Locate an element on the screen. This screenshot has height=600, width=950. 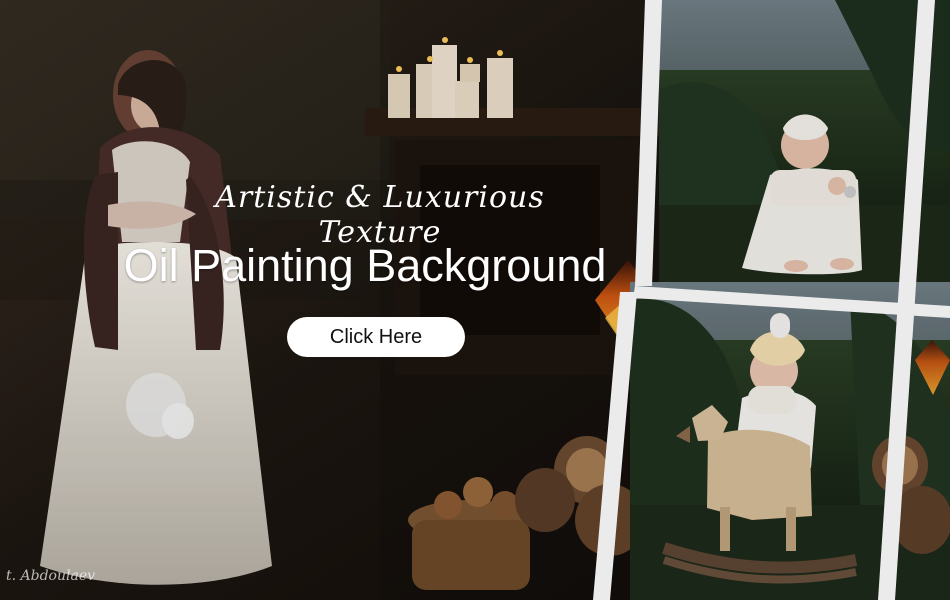
artist-signature: t. Abdoulaev is located at coordinates (51, 576).